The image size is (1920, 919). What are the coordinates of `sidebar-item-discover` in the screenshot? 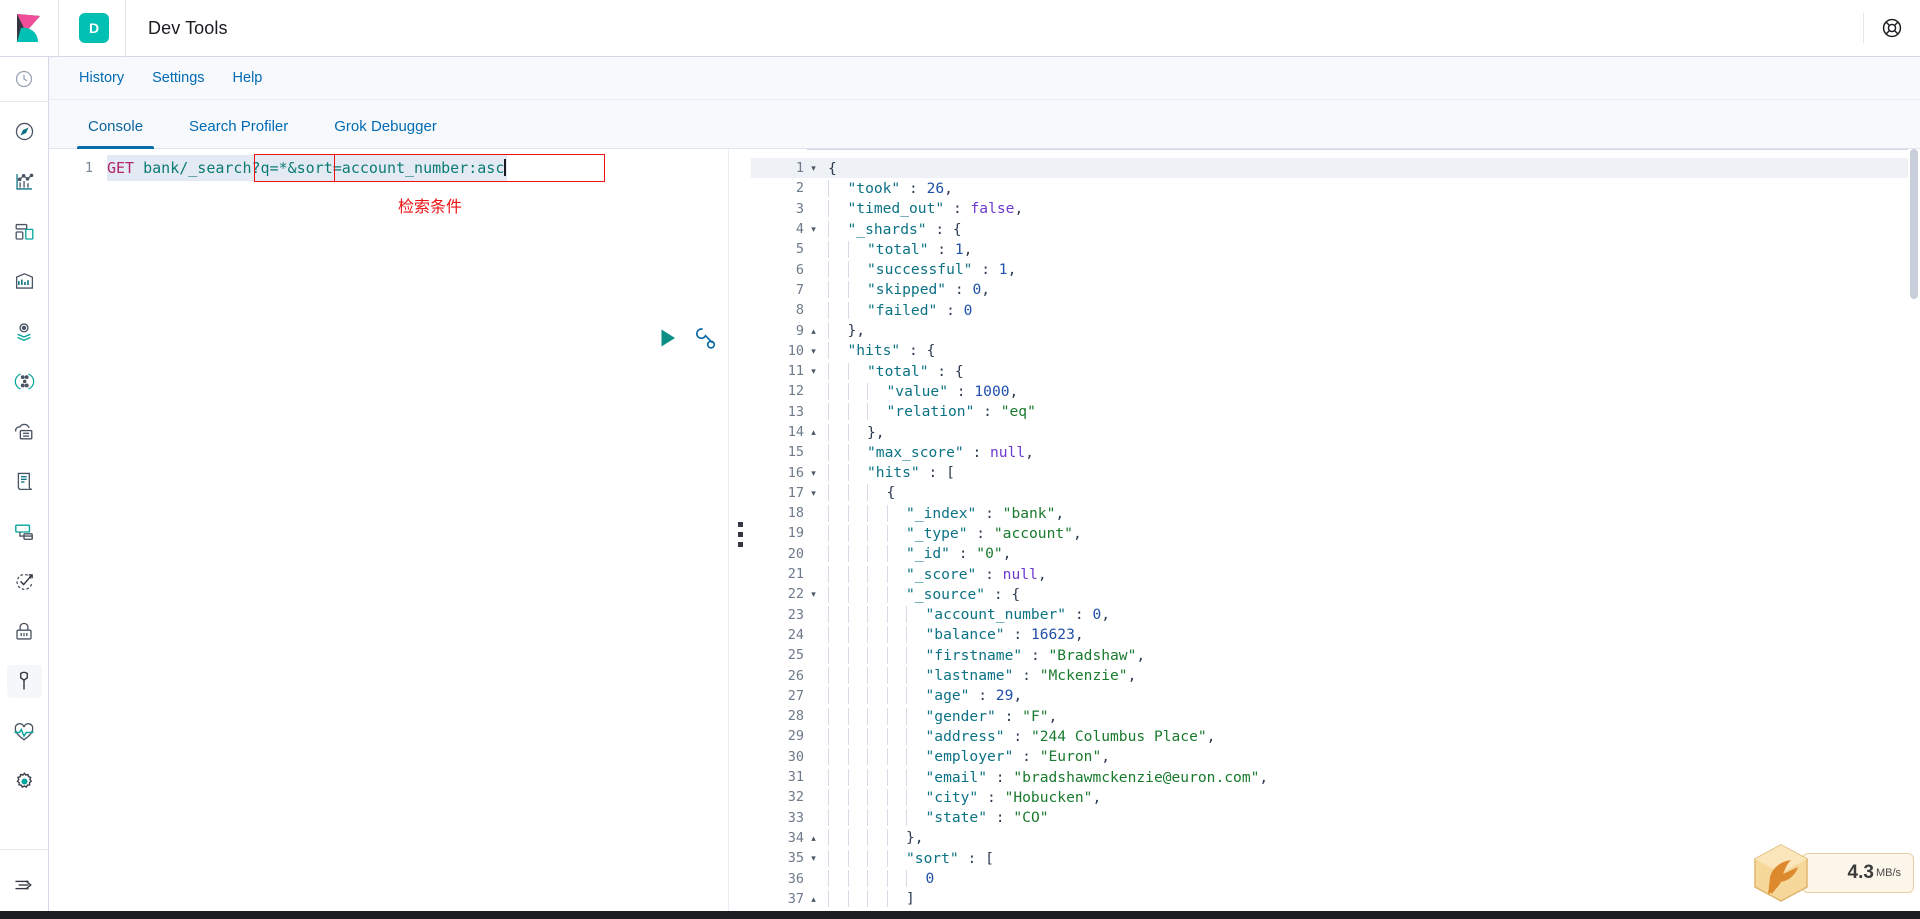 It's located at (24, 131).